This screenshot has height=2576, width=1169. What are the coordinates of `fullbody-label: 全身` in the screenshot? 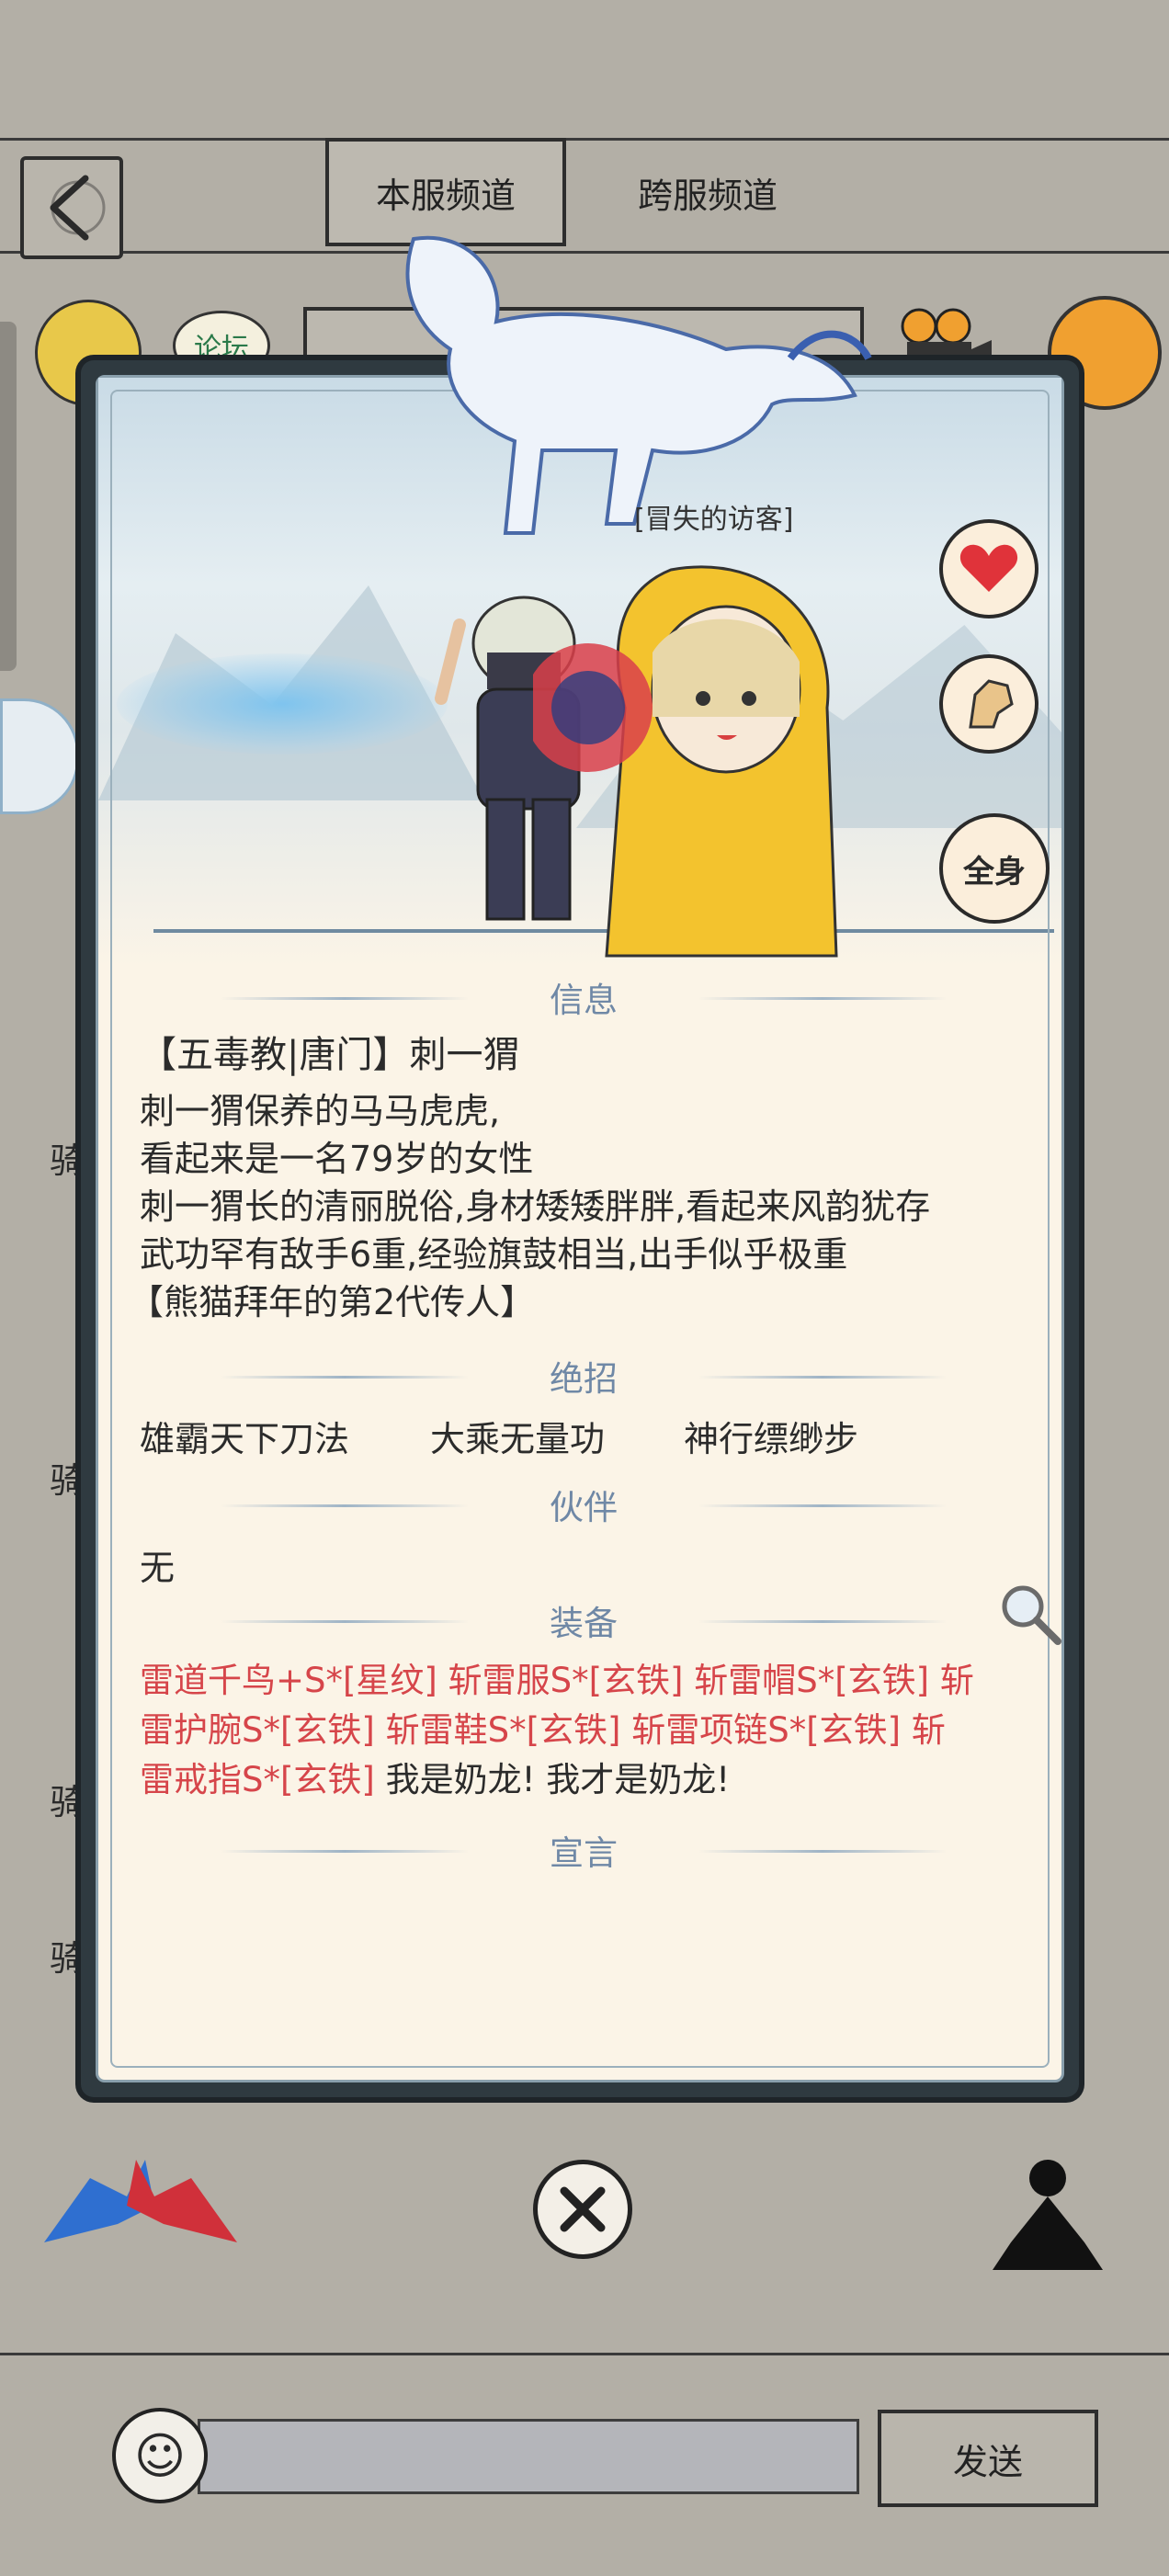 It's located at (994, 872).